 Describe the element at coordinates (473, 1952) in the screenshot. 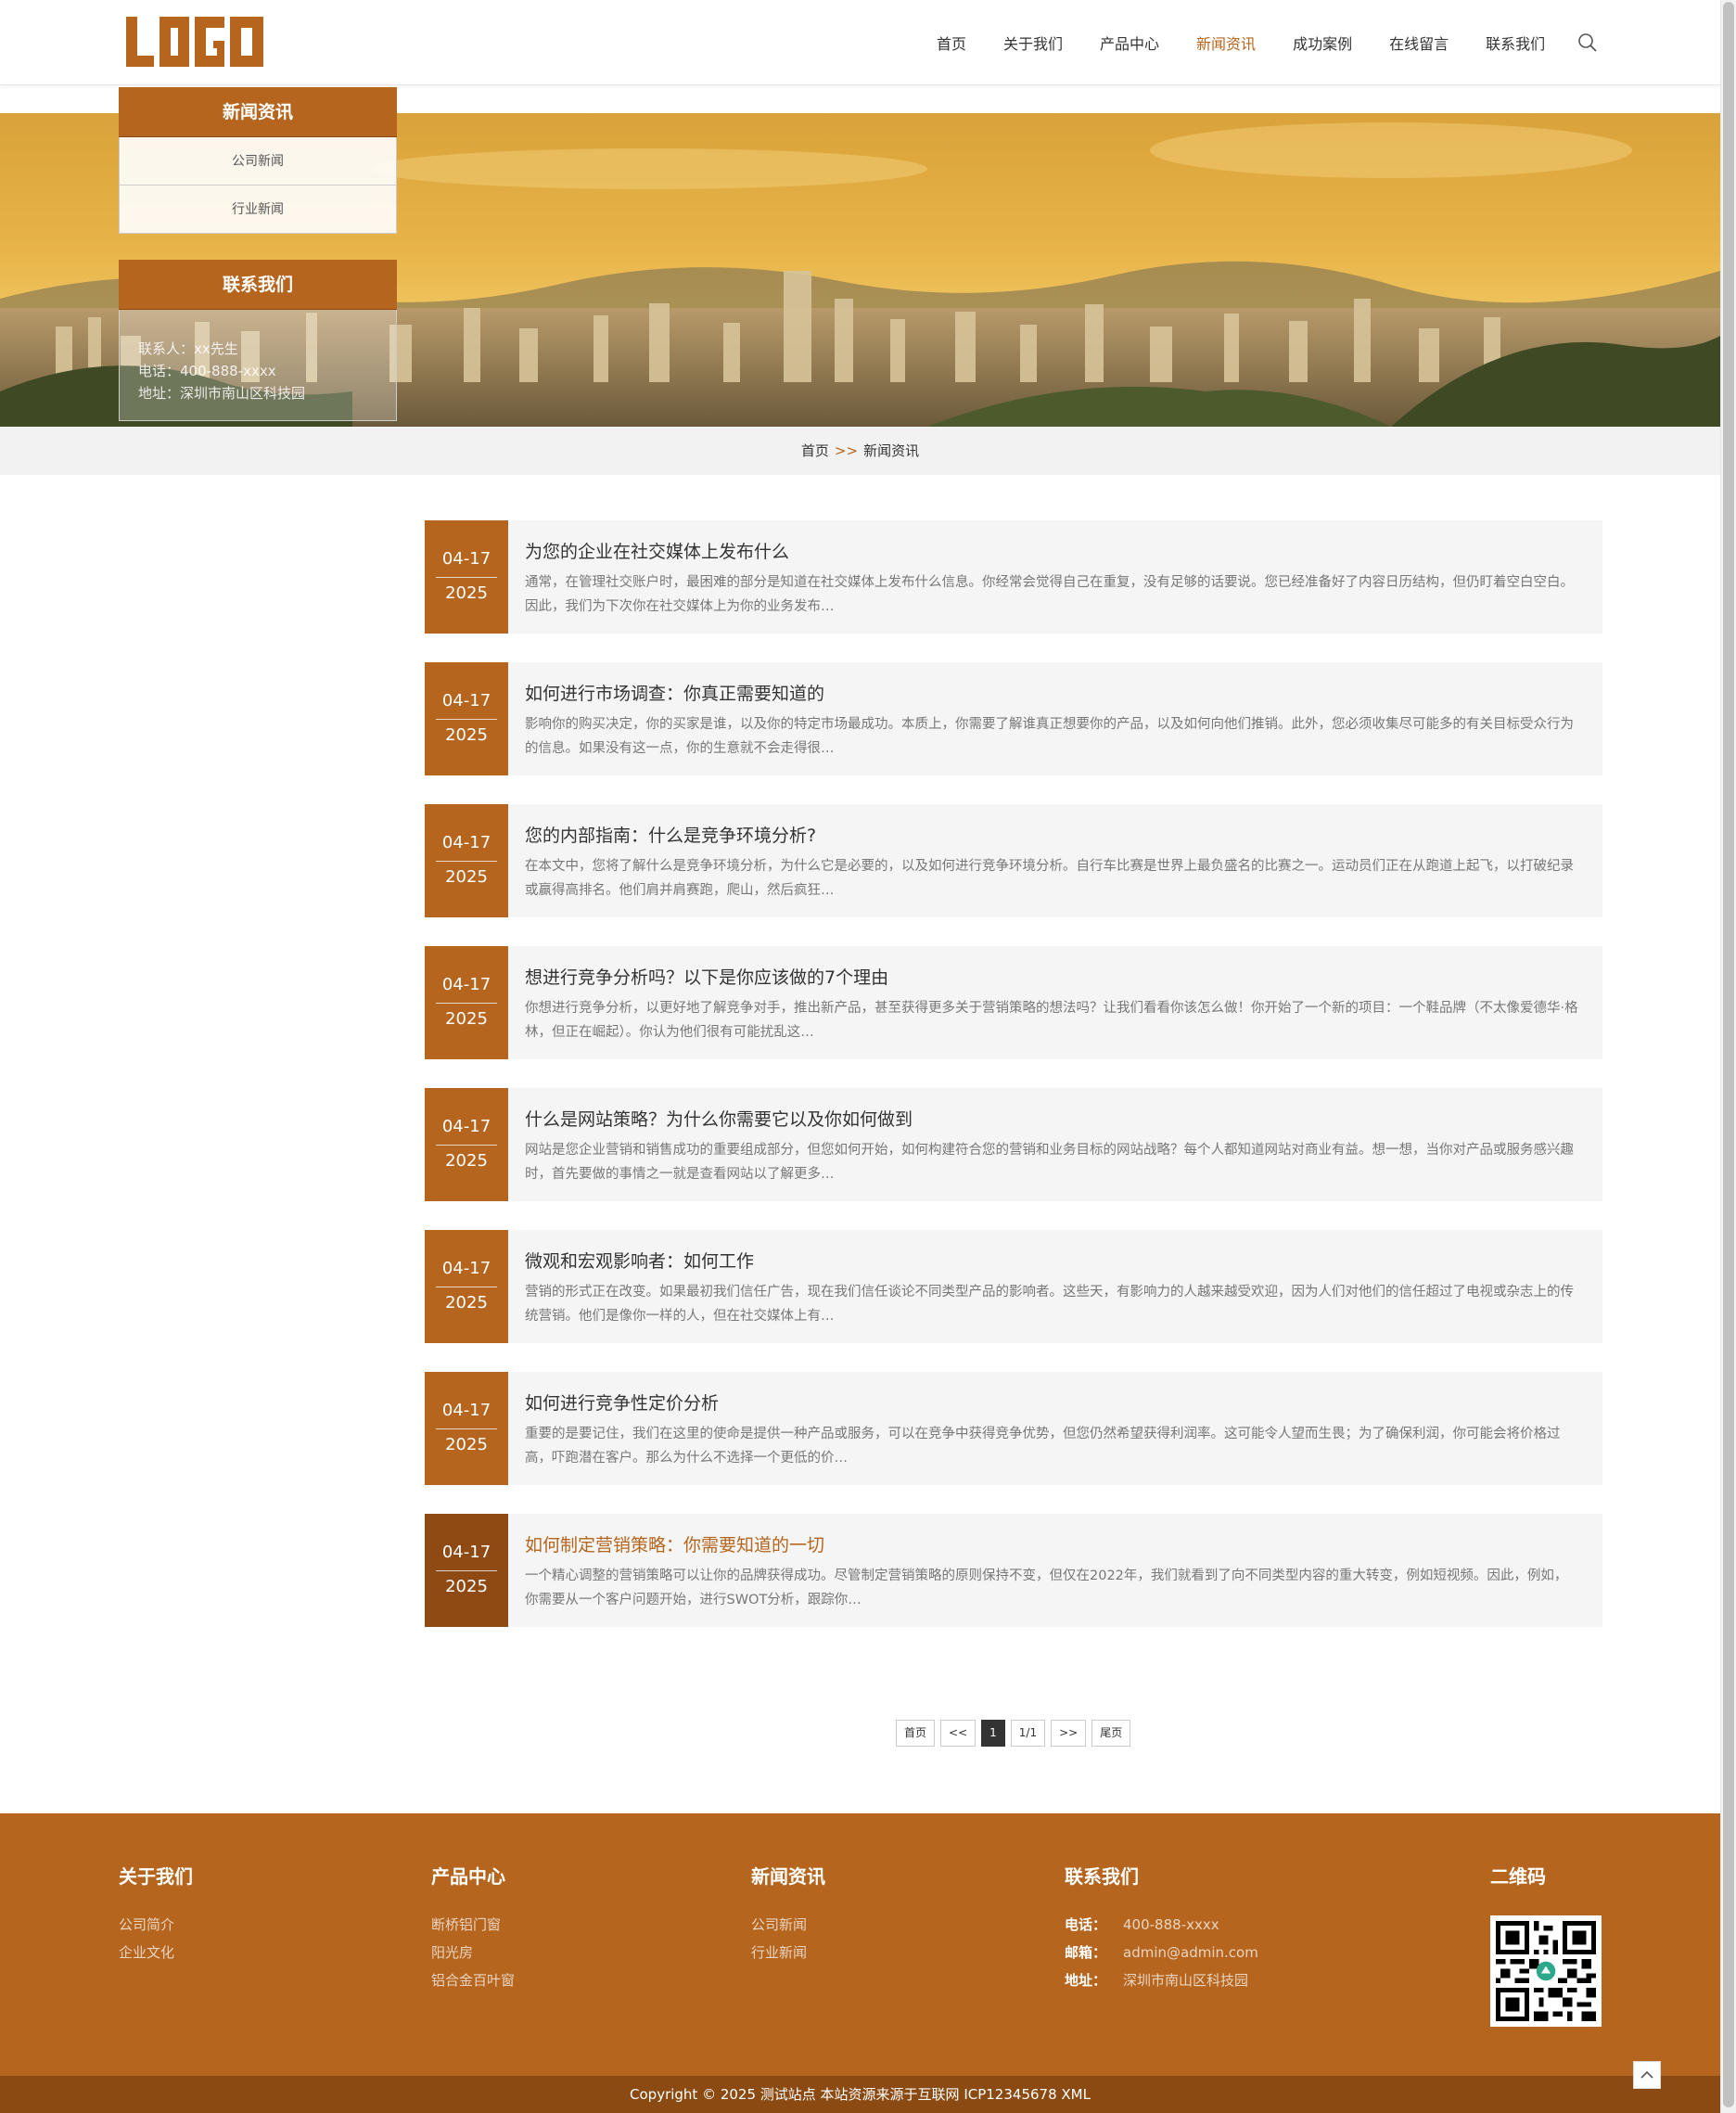

I see `footer-link-product-2: 阳光房` at that location.